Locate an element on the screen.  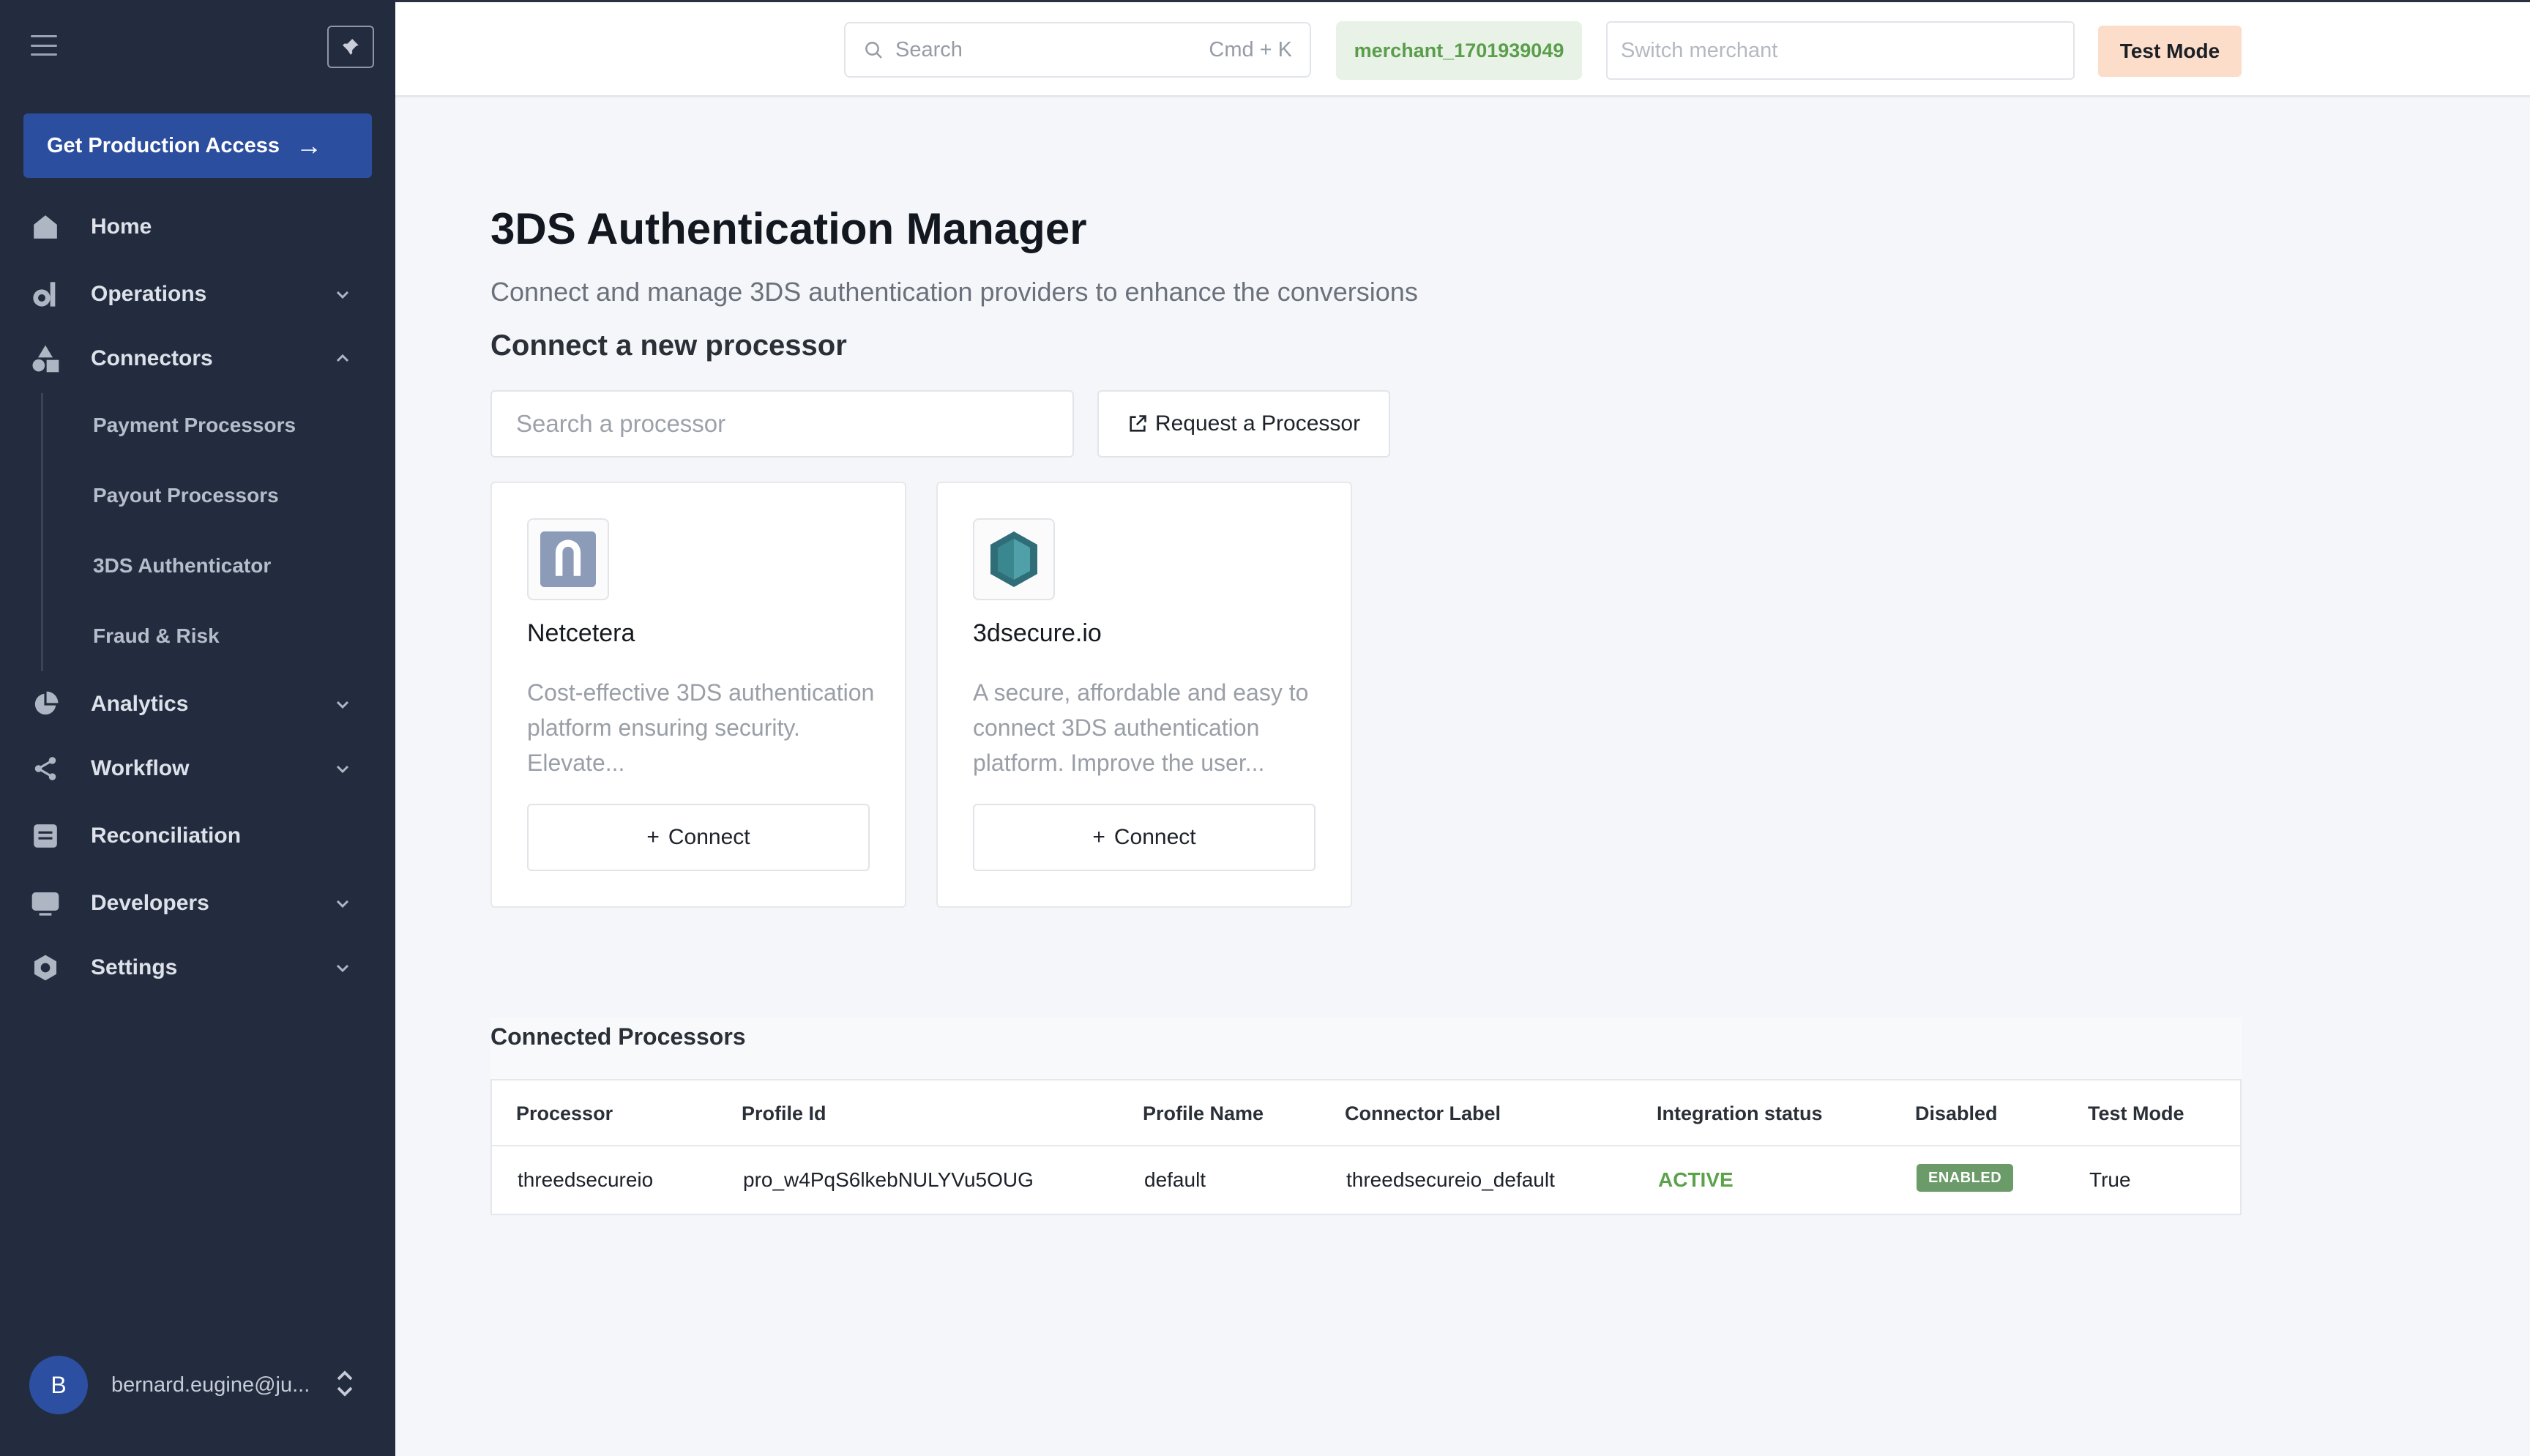
sidebar-subitem-payment-processors: Payment Processors is located at coordinates (195, 425).